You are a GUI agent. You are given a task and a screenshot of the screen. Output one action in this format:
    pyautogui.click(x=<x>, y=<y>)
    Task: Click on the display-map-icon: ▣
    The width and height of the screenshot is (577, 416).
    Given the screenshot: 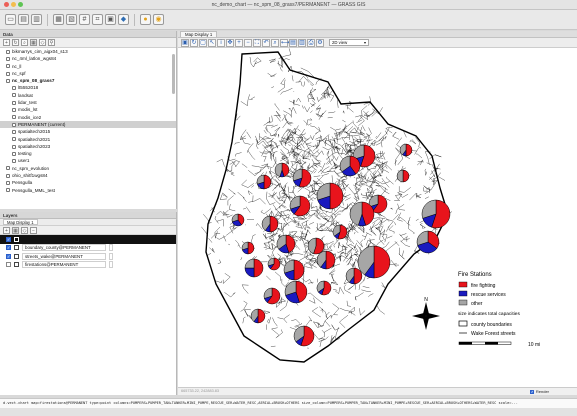 What is the action you would take?
    pyautogui.click(x=185, y=42)
    